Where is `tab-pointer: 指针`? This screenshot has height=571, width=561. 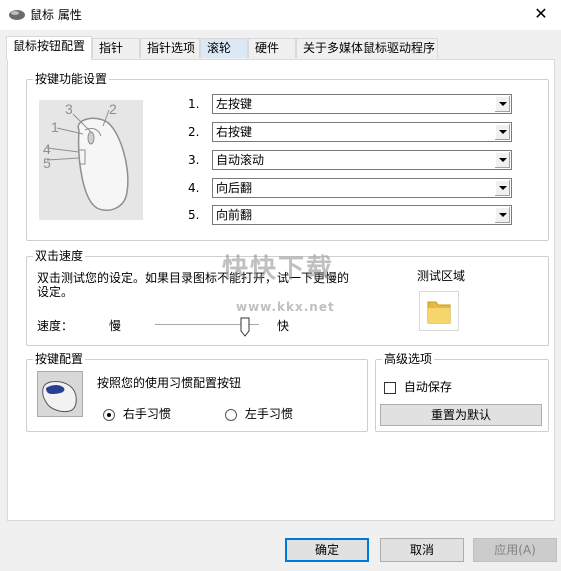 tab-pointer: 指针 is located at coordinates (116, 48).